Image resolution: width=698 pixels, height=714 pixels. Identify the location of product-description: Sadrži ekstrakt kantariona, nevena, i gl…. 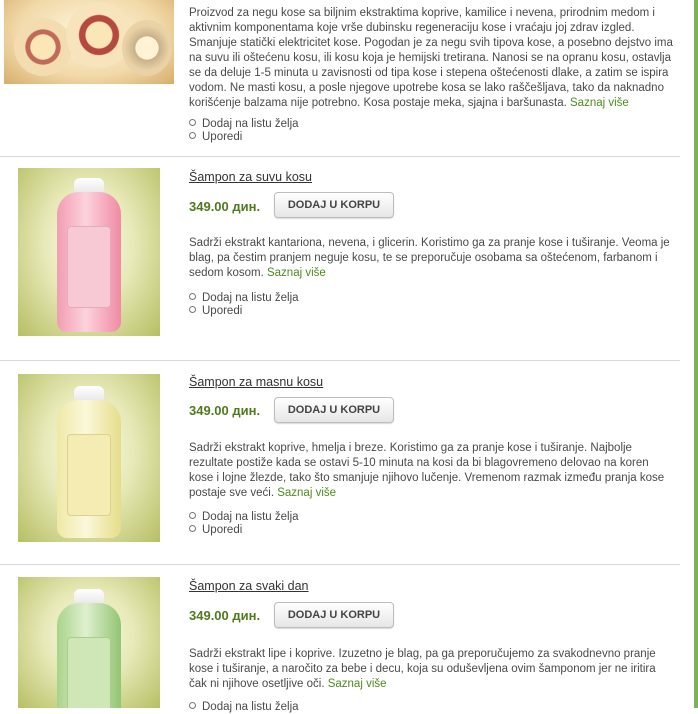
(429, 258).